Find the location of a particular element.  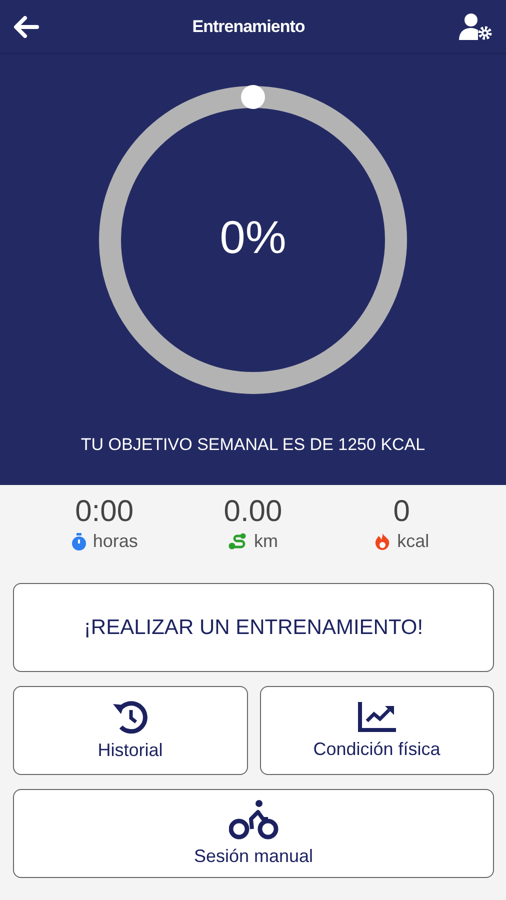

screen-title: Entrenamiento is located at coordinates (248, 26).